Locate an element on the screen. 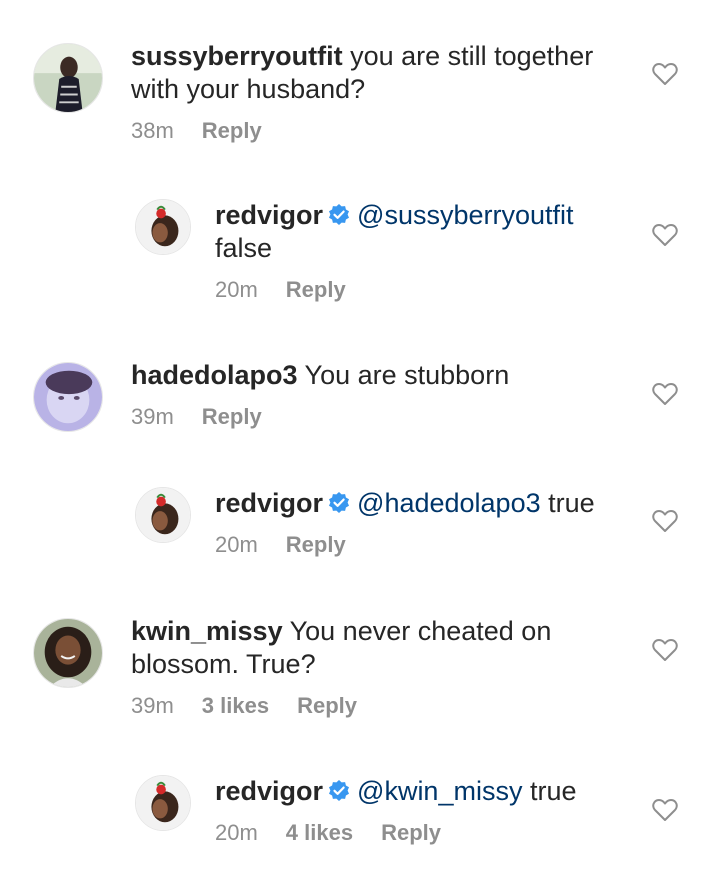 This screenshot has width=720, height=870. comment-text: hadedolapo3 You are stubborn is located at coordinates (376, 375).